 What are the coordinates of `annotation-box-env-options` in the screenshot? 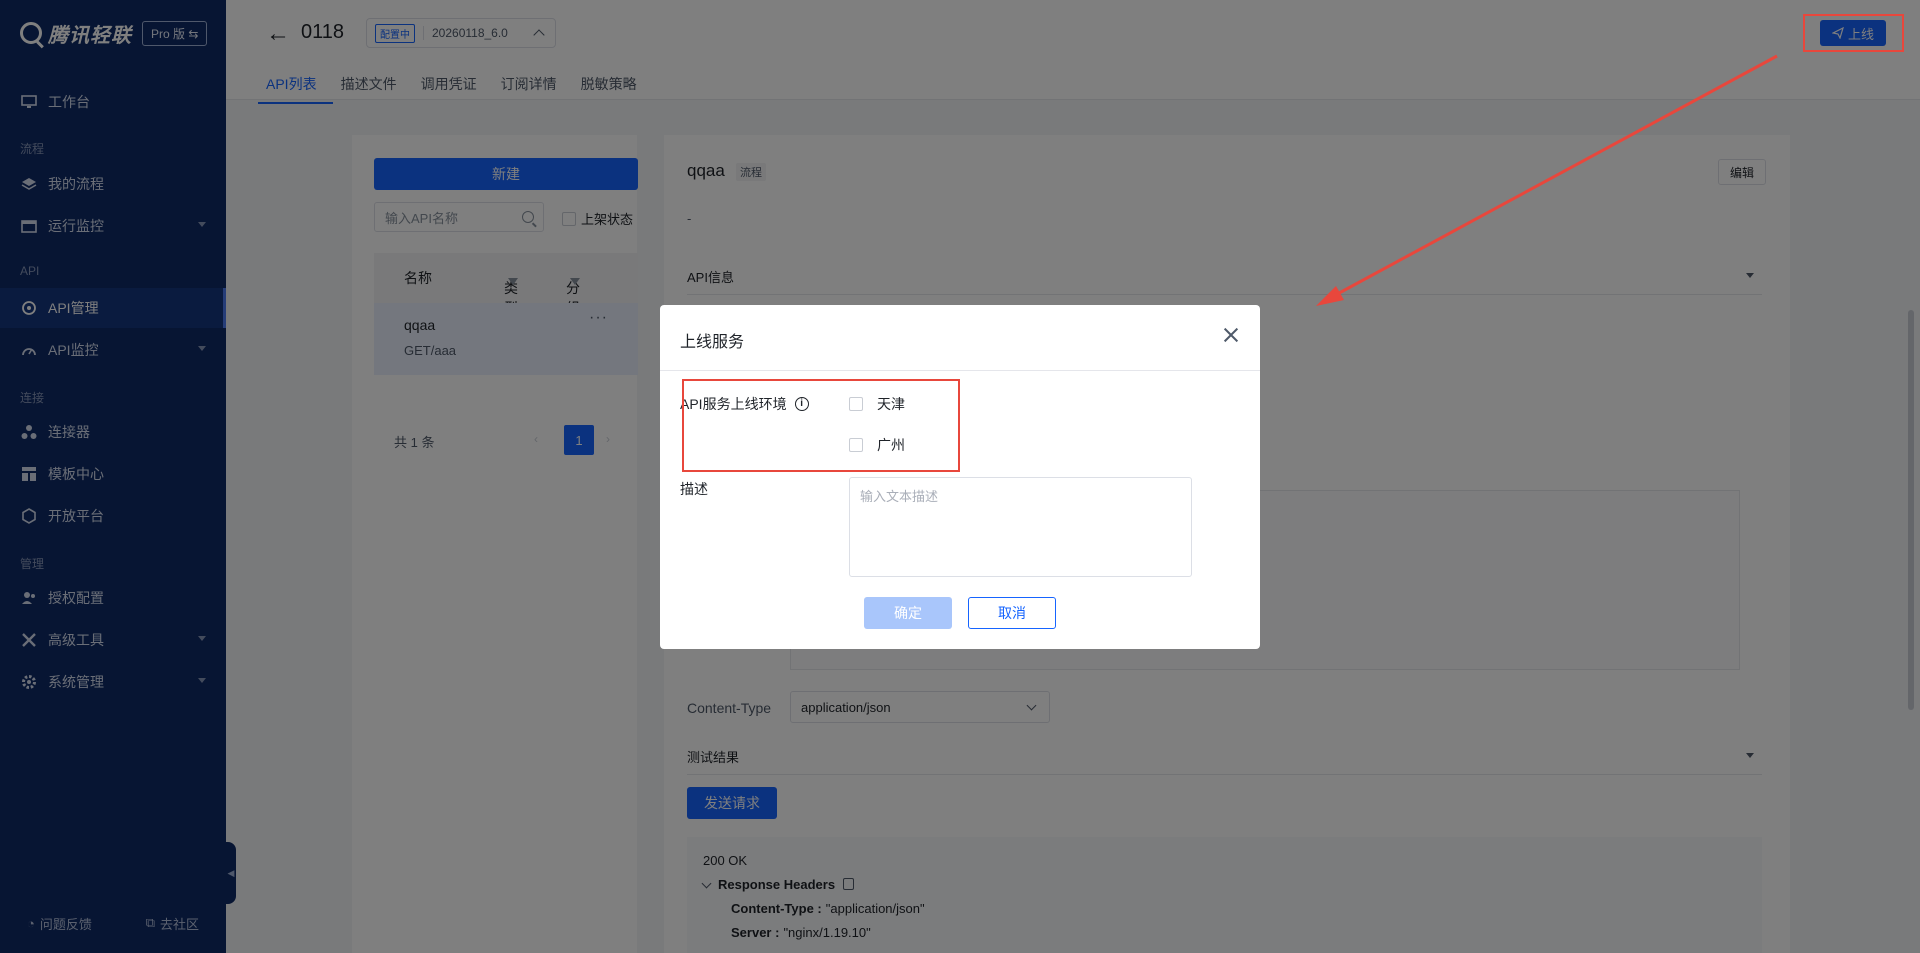 It's located at (821, 425).